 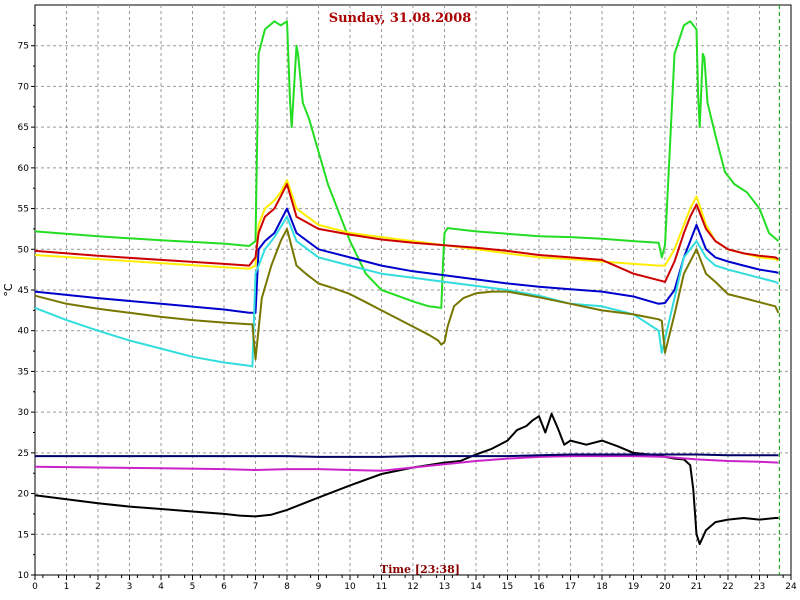 I want to click on y-tick-label: 65, so click(x=23, y=128).